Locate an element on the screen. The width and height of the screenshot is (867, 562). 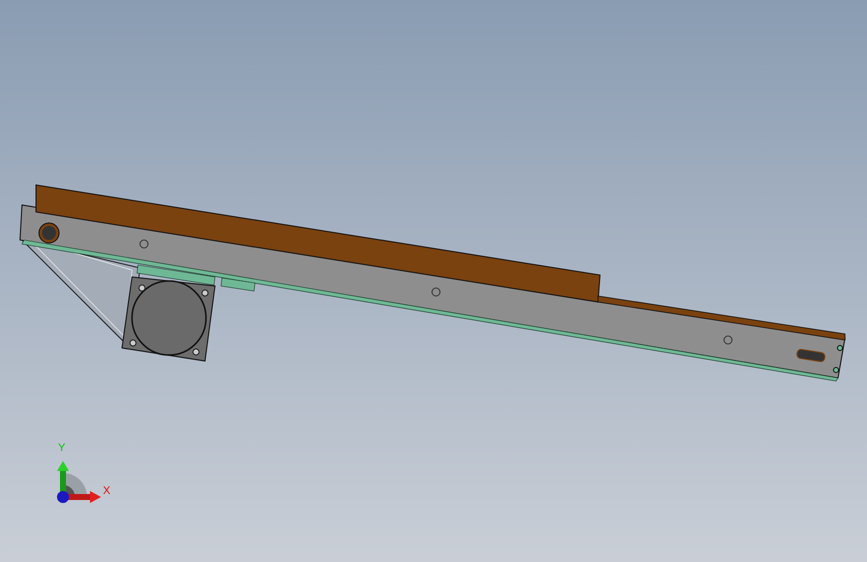
axis-label: Y is located at coordinates (62, 448).